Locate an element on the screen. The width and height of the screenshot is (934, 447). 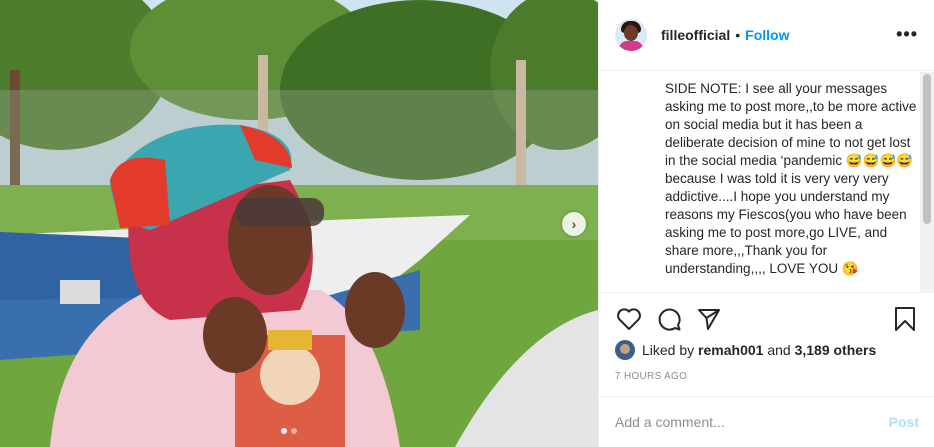
follow-button: Follow is located at coordinates (767, 35).